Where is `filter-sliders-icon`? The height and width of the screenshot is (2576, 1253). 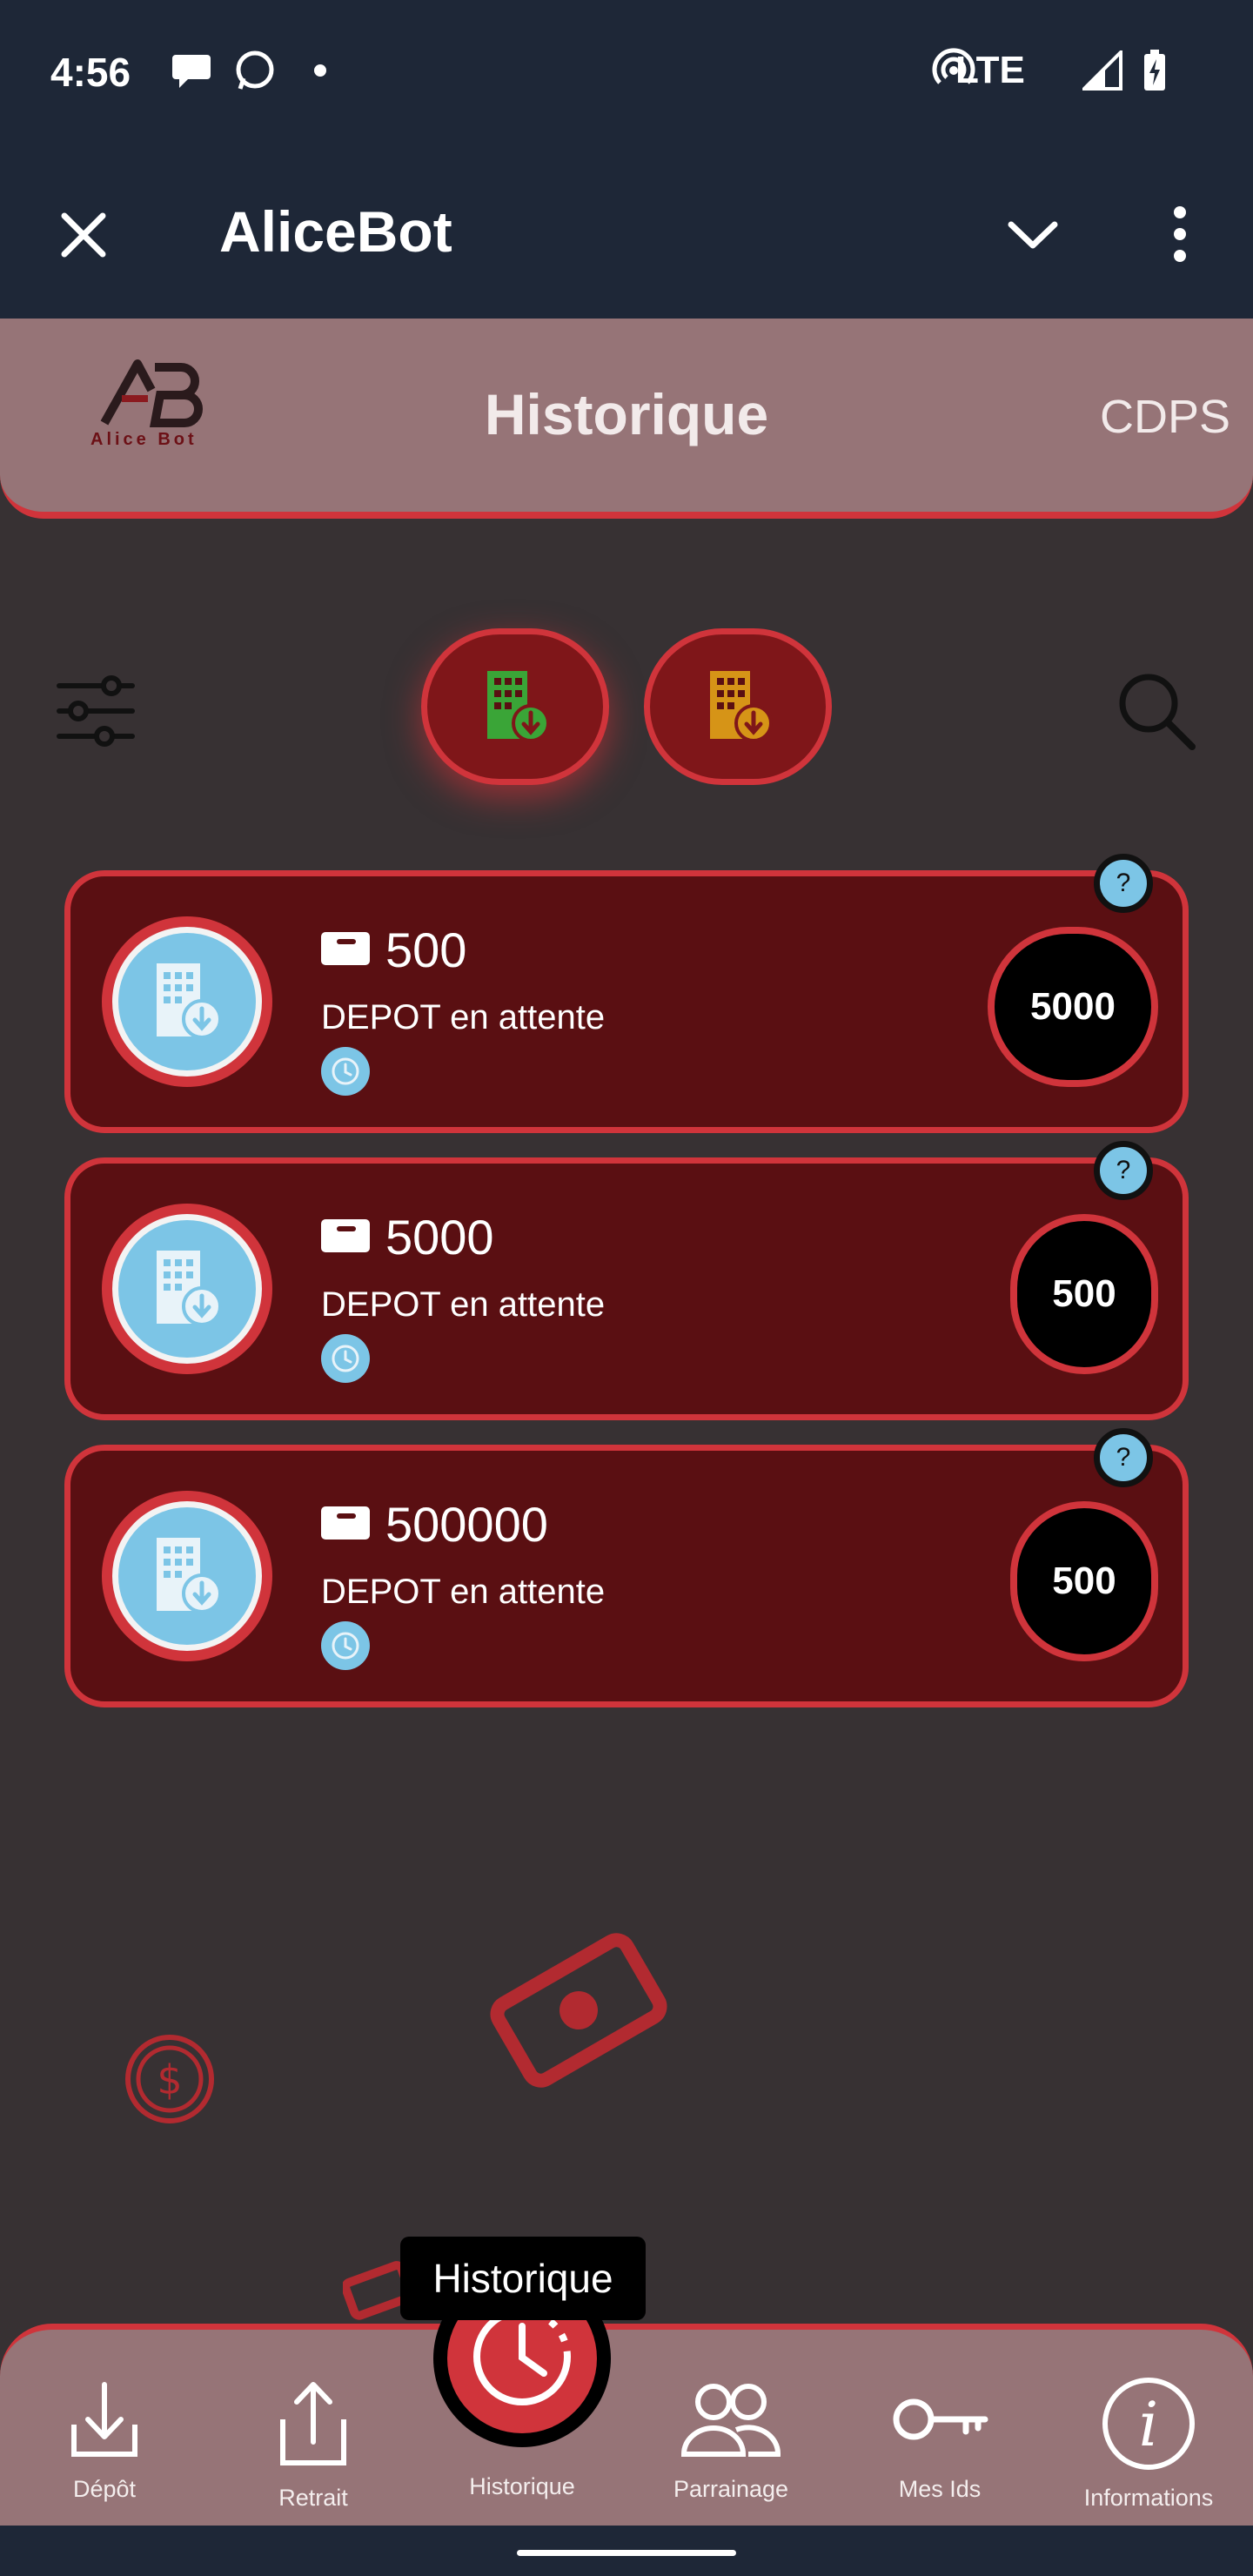
filter-sliders-icon is located at coordinates (95, 711).